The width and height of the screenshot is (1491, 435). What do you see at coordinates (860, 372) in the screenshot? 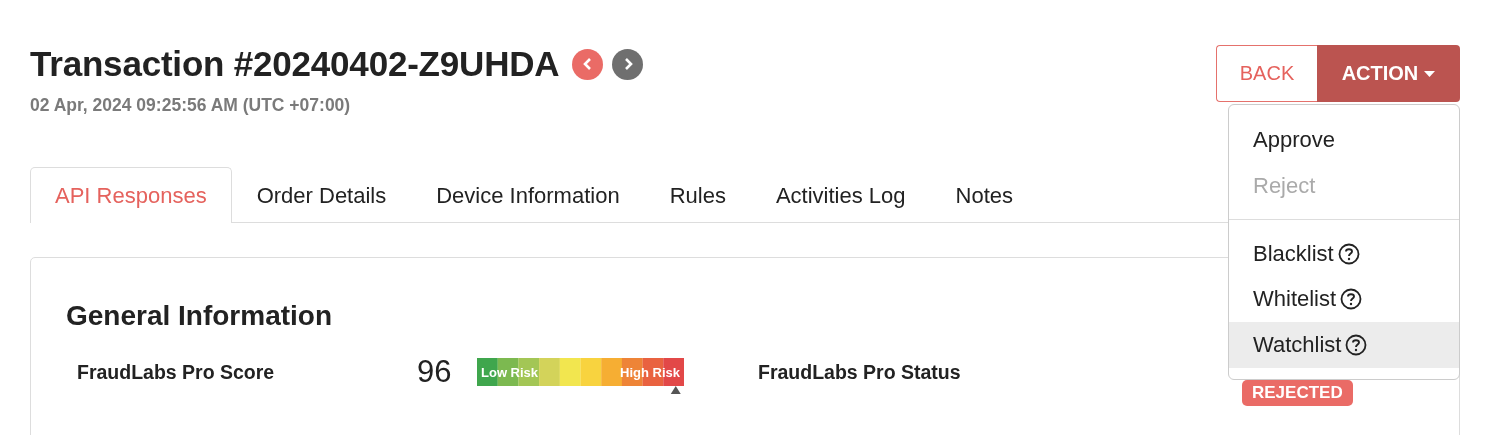
I see `status-label: FraudLabs Pro Status` at bounding box center [860, 372].